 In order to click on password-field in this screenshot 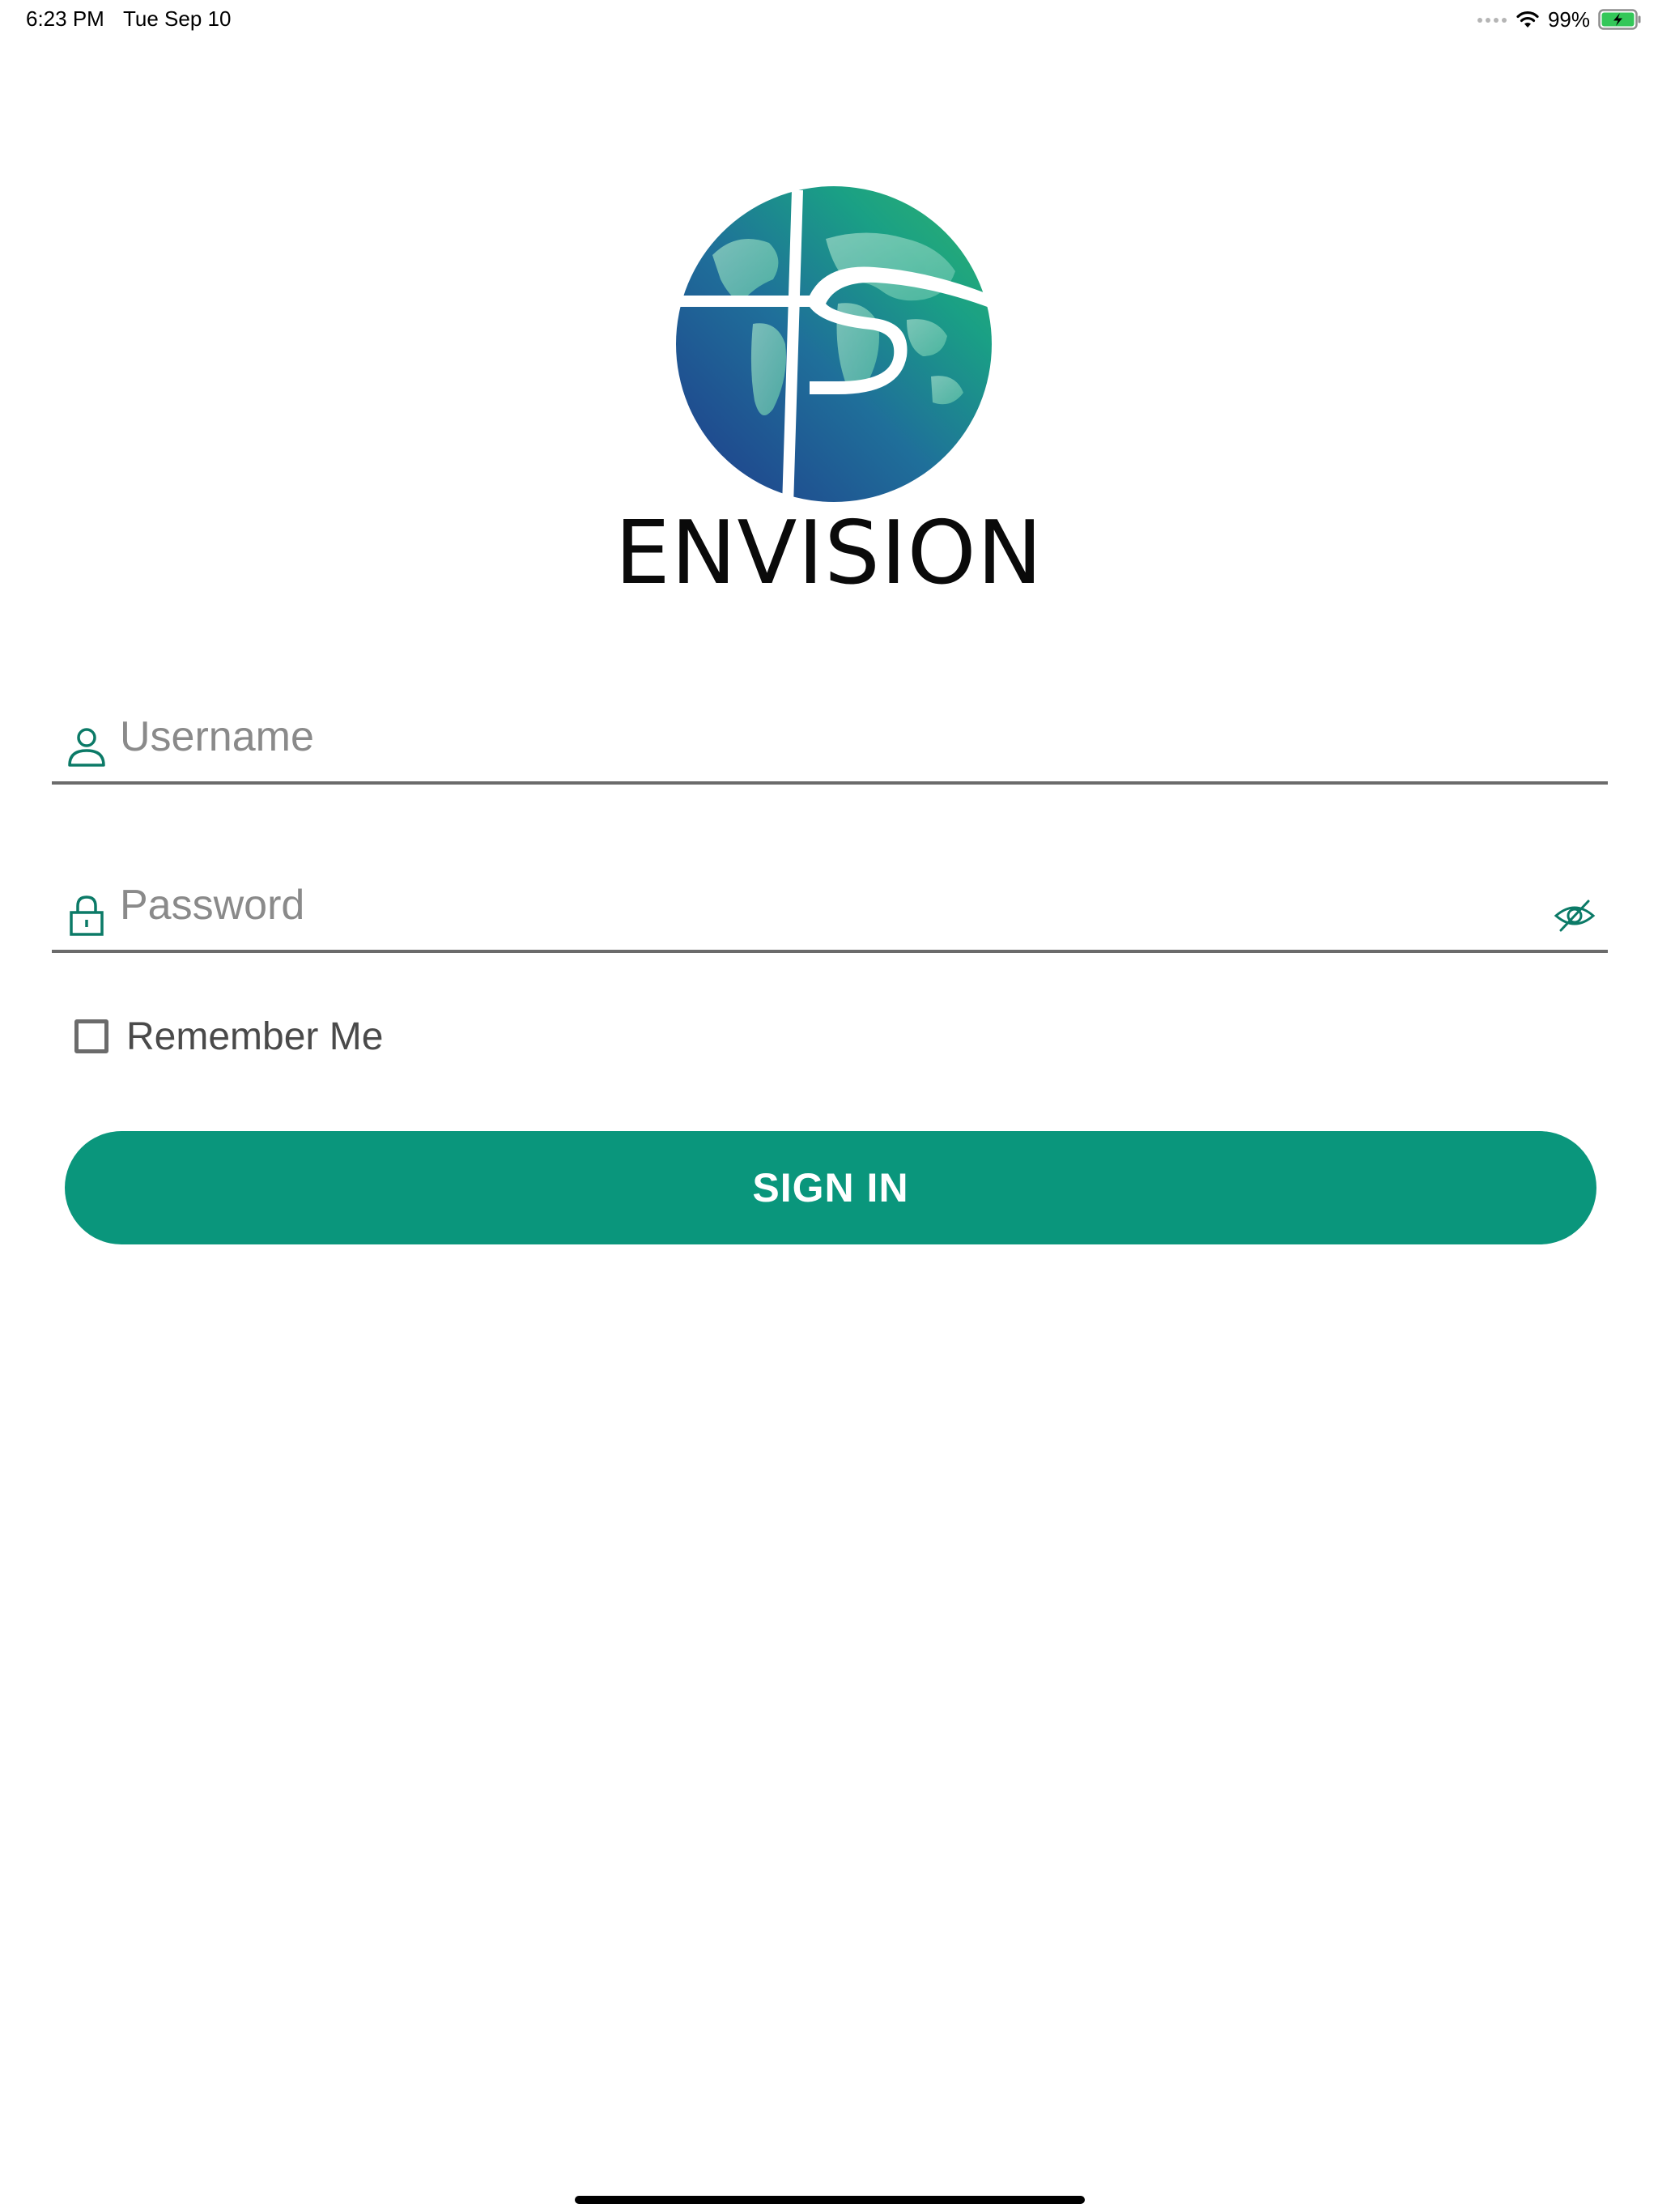, I will do `click(830, 907)`.